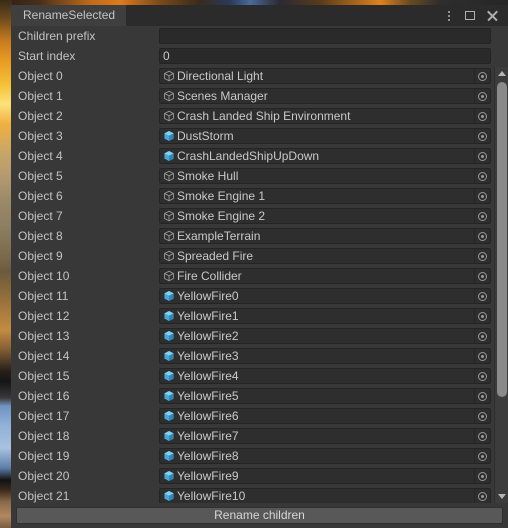 Image resolution: width=508 pixels, height=528 pixels. What do you see at coordinates (325, 296) in the screenshot?
I see `object-reference-field: YellowFire0` at bounding box center [325, 296].